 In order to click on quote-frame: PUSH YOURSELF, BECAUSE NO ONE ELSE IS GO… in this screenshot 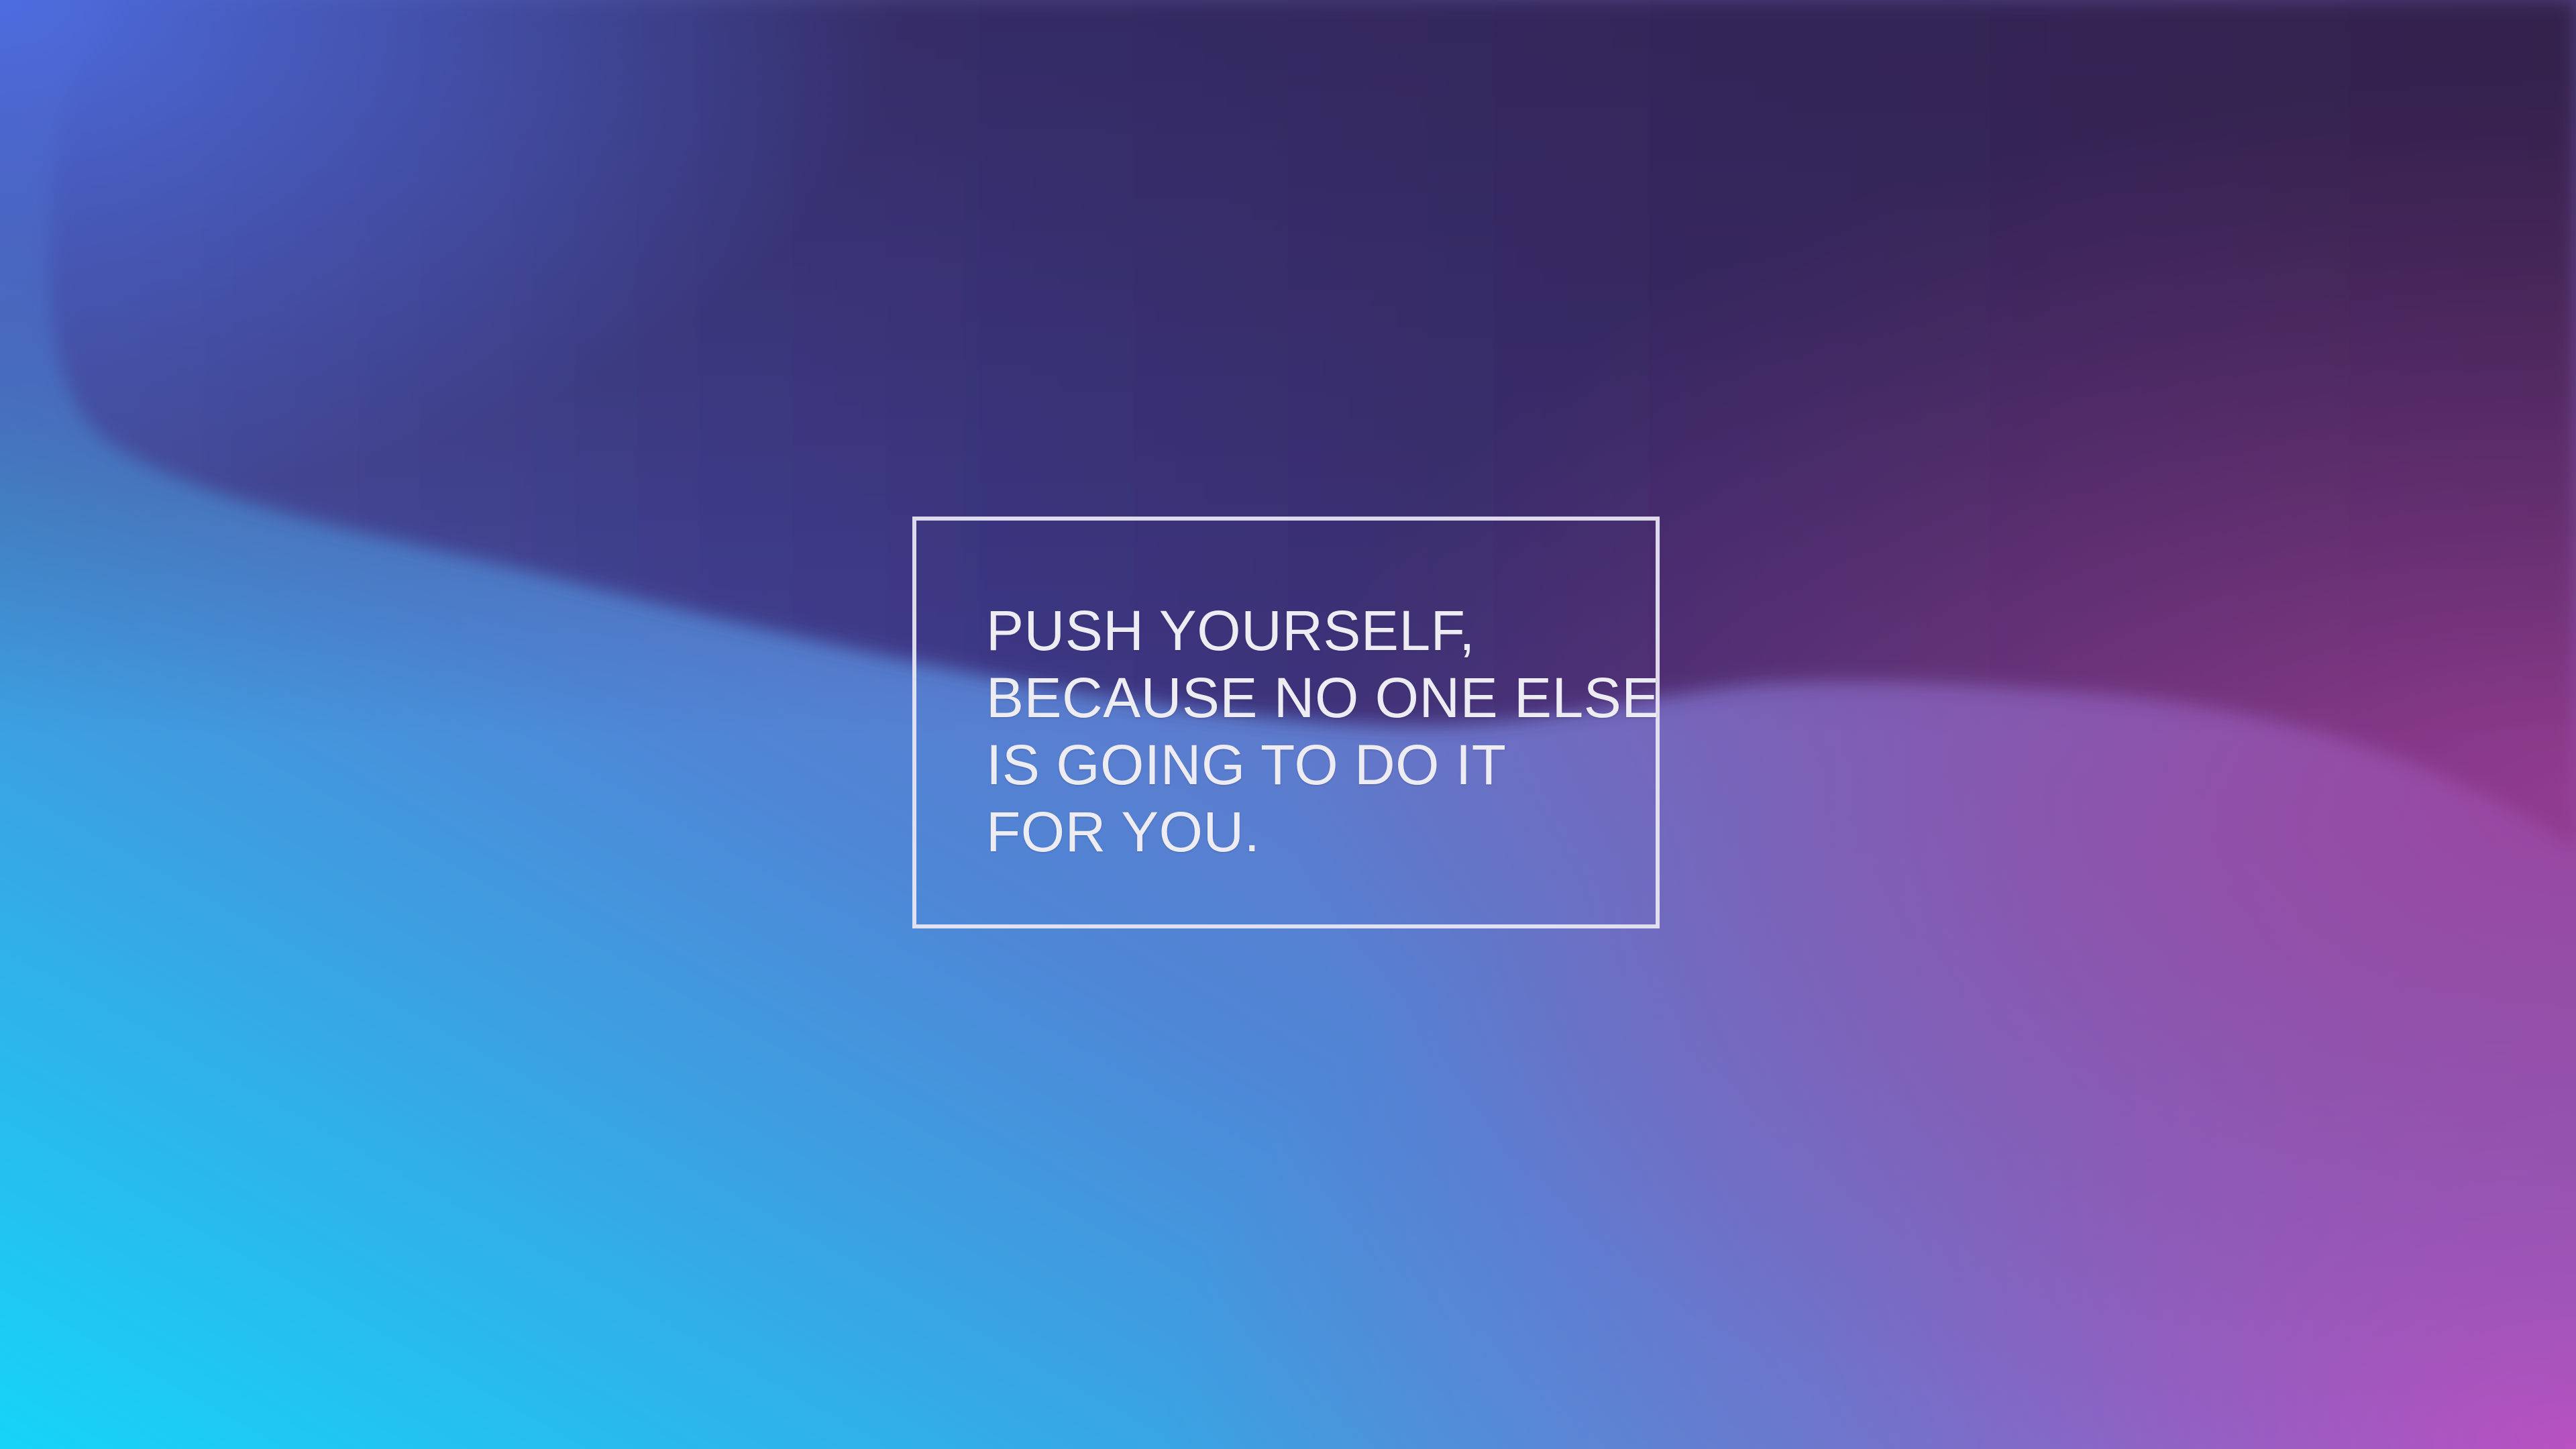, I will do `click(1286, 722)`.